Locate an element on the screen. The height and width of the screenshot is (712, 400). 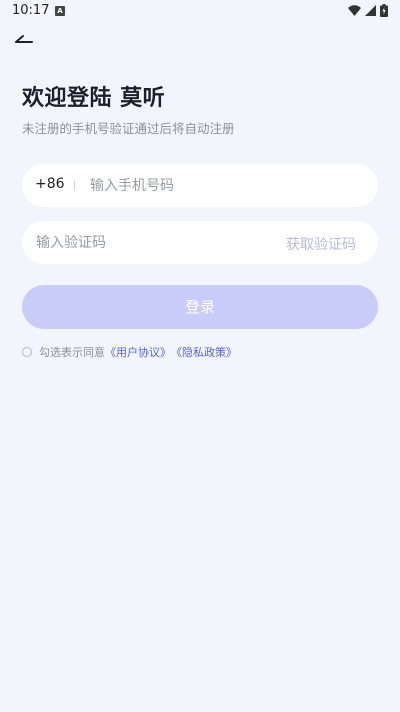
user-agreement-link: 《用户协议》 is located at coordinates (138, 352).